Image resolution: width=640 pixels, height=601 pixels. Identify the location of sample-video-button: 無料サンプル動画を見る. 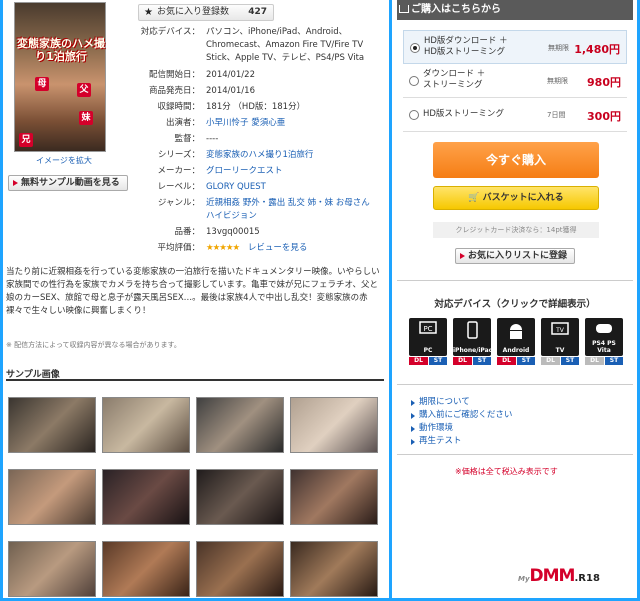
(68, 183).